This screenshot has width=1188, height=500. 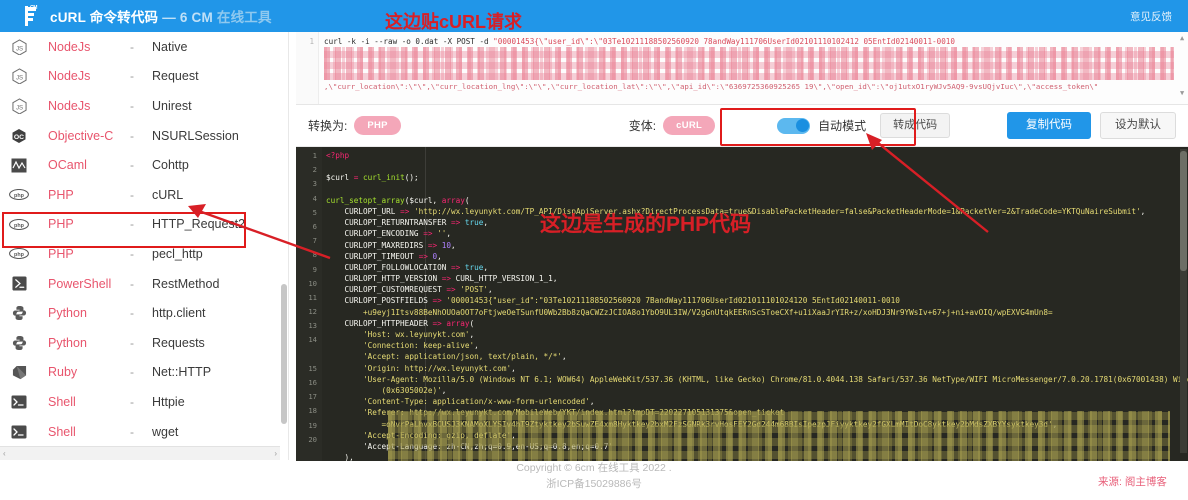 I want to click on curl-input-vertical-scrollbar: ▲ ▼, so click(x=1183, y=66).